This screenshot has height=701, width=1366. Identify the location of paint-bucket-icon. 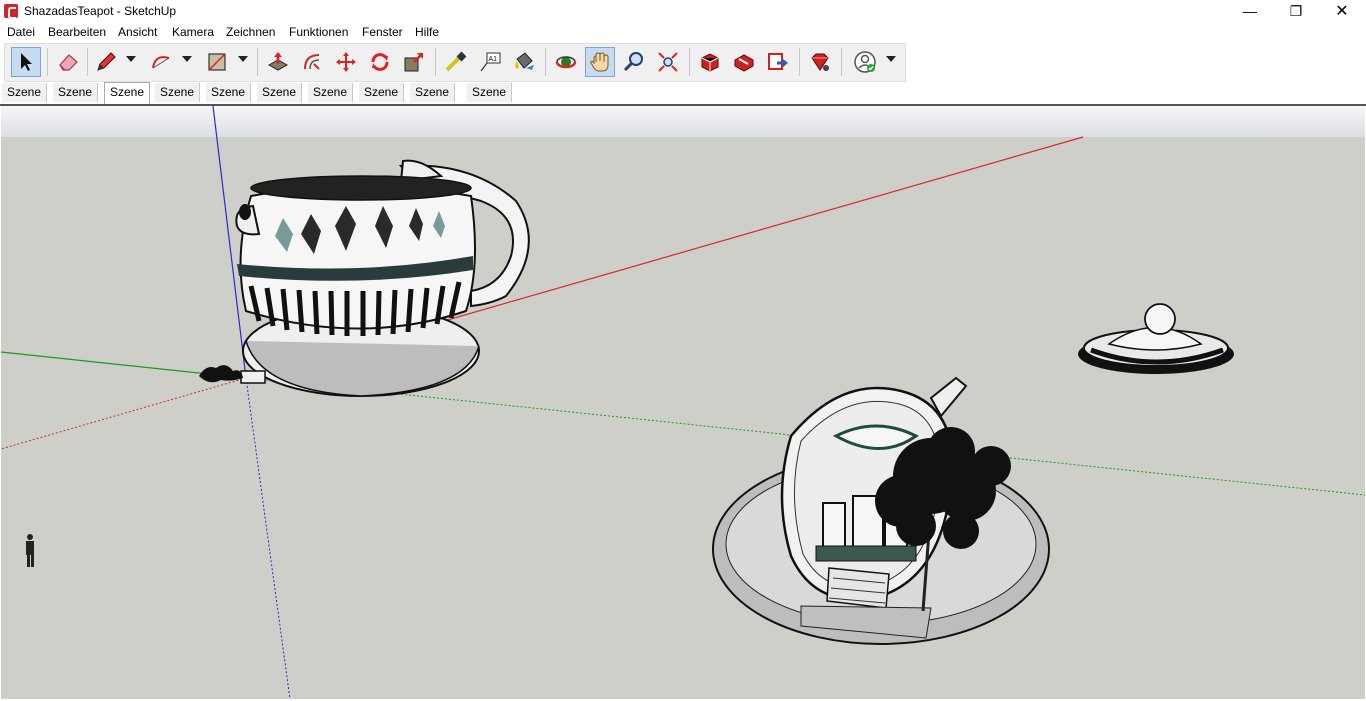
(524, 62).